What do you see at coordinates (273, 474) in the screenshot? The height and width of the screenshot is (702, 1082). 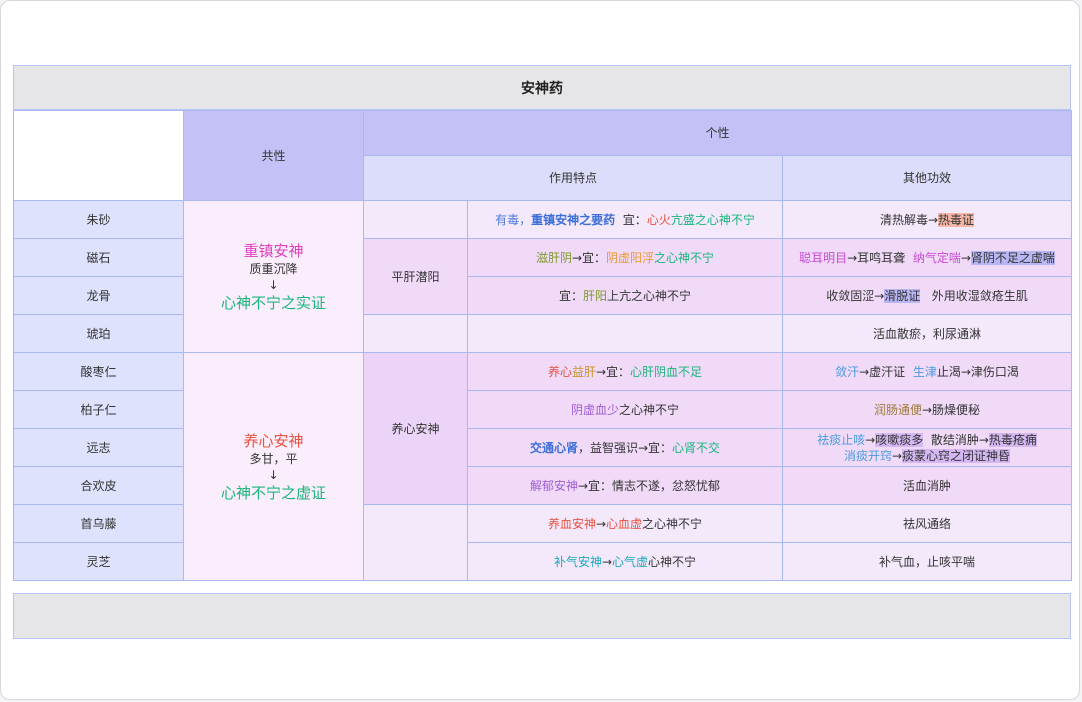 I see `group2-arrow: ↓` at bounding box center [273, 474].